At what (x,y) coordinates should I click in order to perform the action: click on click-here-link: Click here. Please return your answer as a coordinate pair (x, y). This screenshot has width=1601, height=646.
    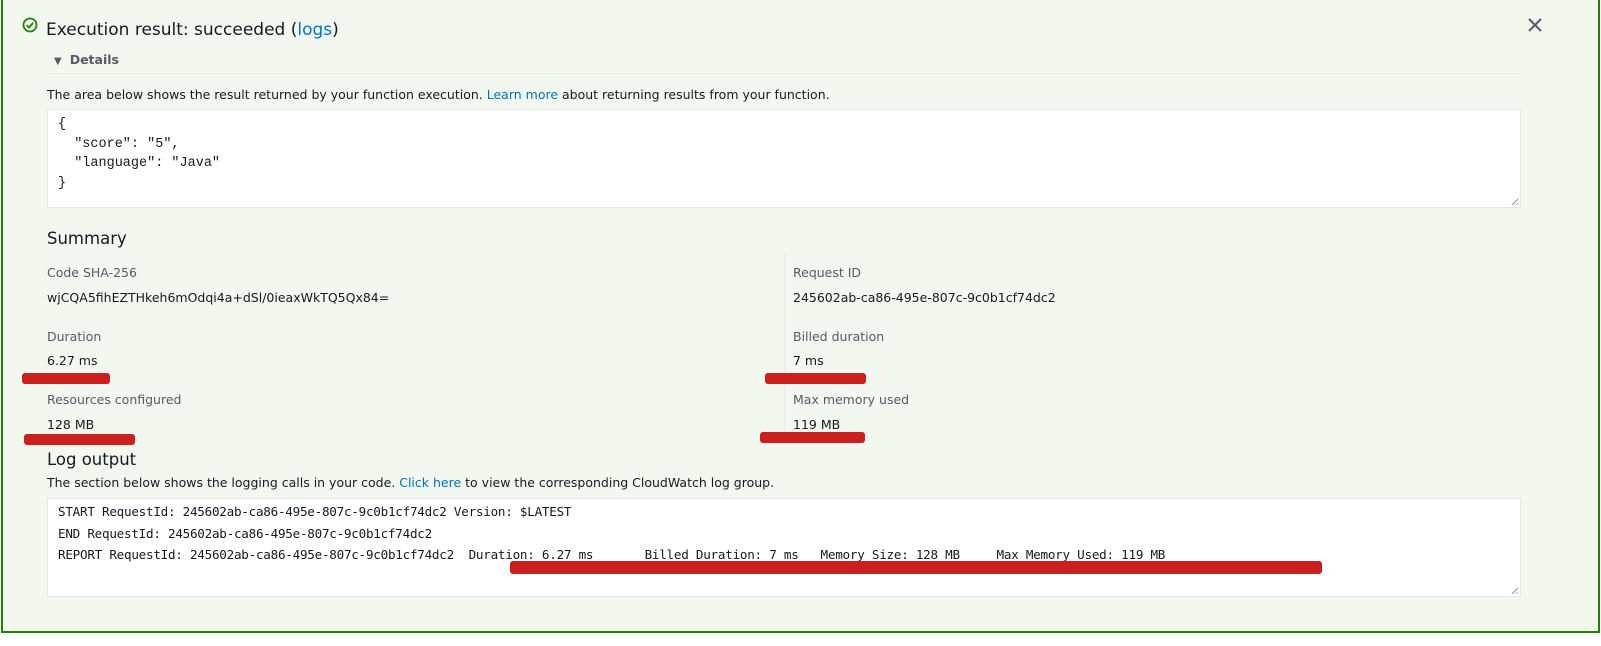
    Looking at the image, I should click on (430, 482).